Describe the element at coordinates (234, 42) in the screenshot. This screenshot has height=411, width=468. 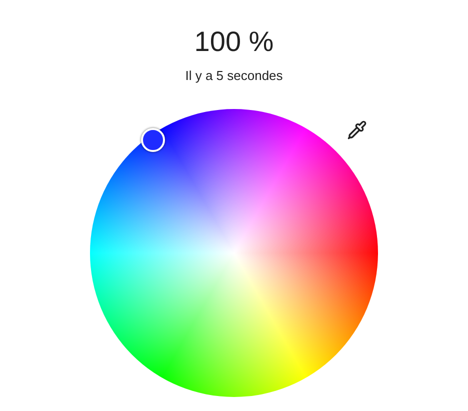
I see `brightness-value: 100 %` at that location.